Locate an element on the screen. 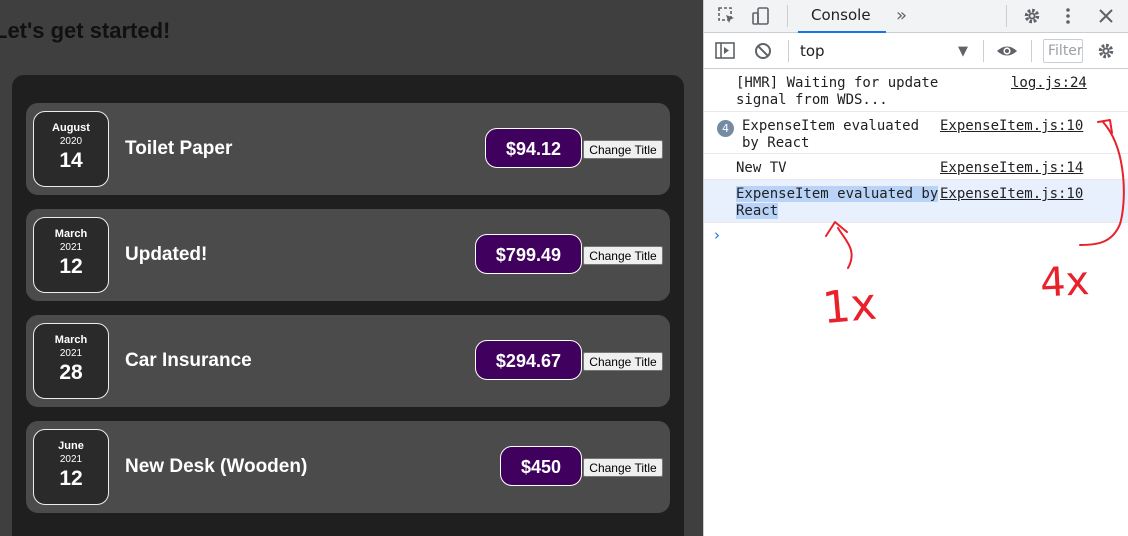 The height and width of the screenshot is (536, 1128). annotation-label-left: 1x is located at coordinates (849, 307).